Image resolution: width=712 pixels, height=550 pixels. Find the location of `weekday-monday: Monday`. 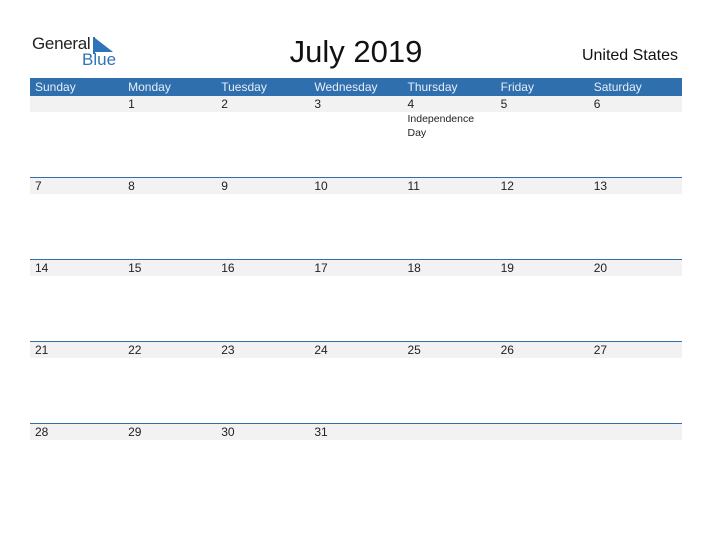

weekday-monday: Monday is located at coordinates (149, 87).